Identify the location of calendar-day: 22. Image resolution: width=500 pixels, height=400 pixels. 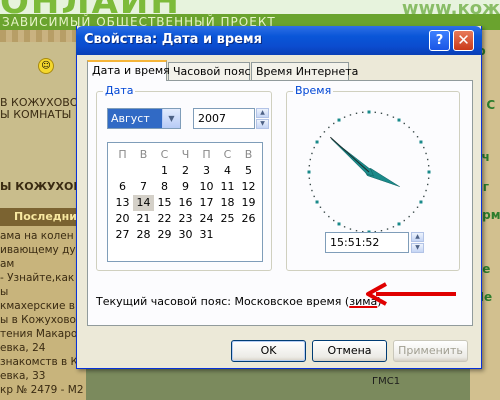
(164, 219).